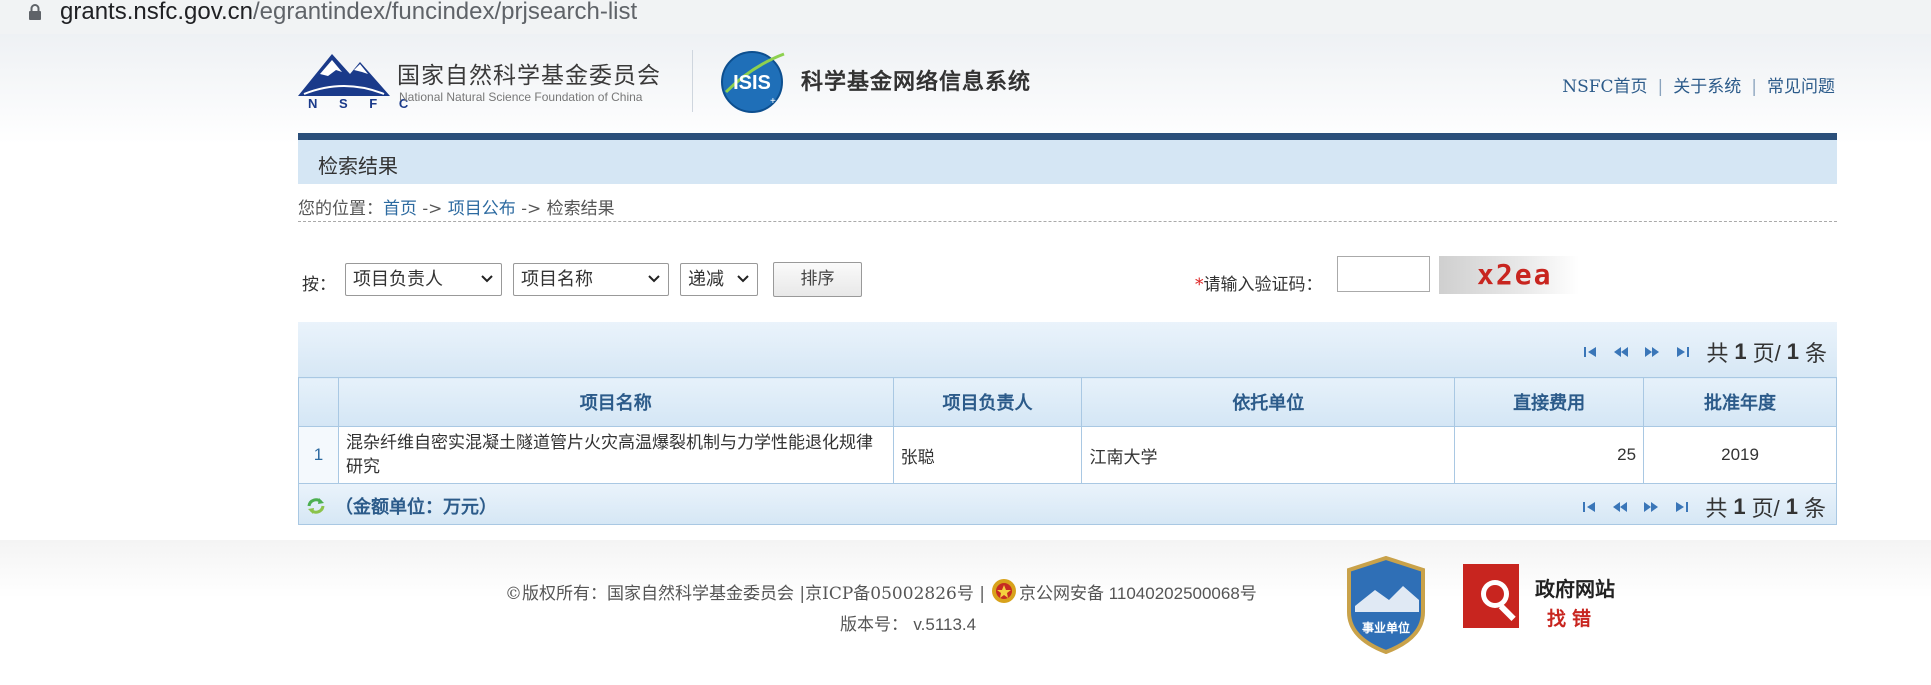  What do you see at coordinates (1067, 350) in the screenshot?
I see `pager-bar-top: 共 1 页/1 条` at bounding box center [1067, 350].